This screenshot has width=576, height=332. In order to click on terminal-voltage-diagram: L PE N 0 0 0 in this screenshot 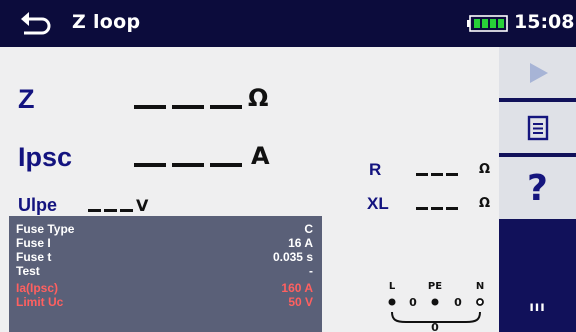, I will do `click(436, 306)`.